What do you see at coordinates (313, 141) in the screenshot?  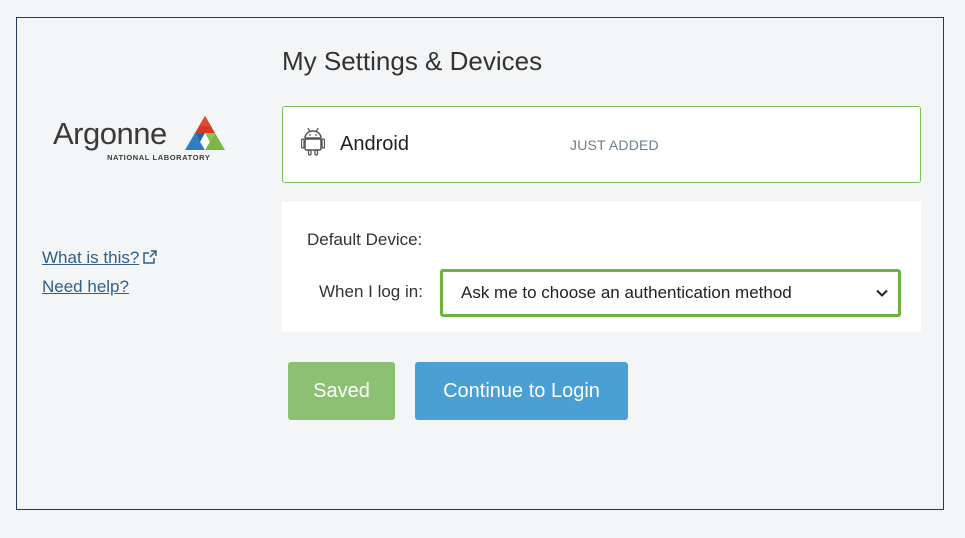 I see `android-icon` at bounding box center [313, 141].